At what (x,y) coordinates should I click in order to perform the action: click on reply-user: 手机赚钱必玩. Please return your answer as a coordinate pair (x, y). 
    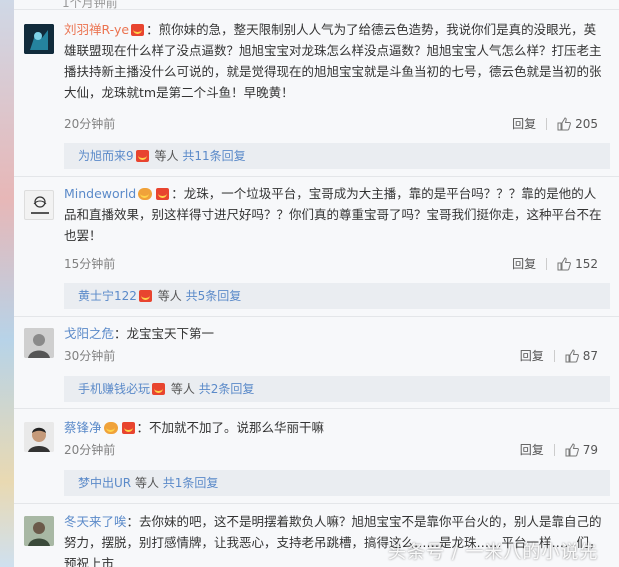
    Looking at the image, I should click on (114, 389).